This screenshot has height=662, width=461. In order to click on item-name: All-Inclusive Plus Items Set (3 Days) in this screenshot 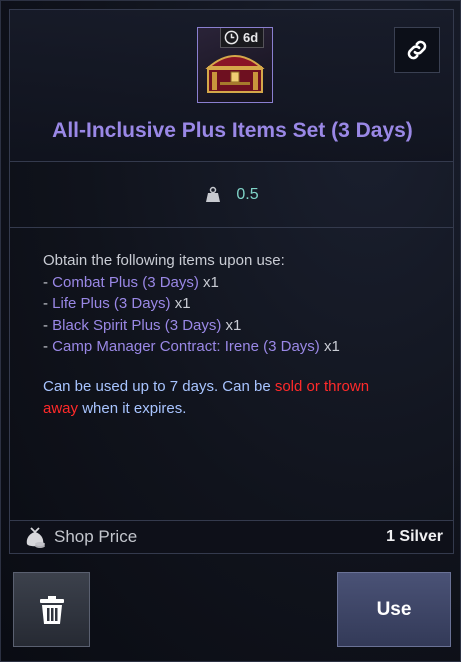, I will do `click(232, 130)`.